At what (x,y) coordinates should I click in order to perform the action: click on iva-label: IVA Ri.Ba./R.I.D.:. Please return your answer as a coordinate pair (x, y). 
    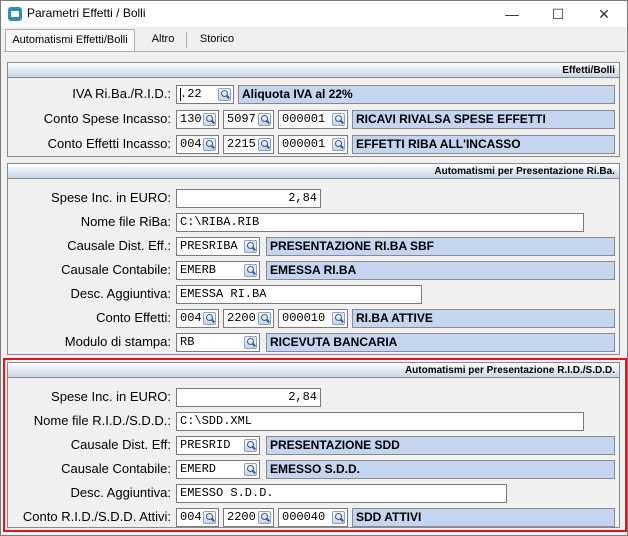
    Looking at the image, I should click on (121, 93).